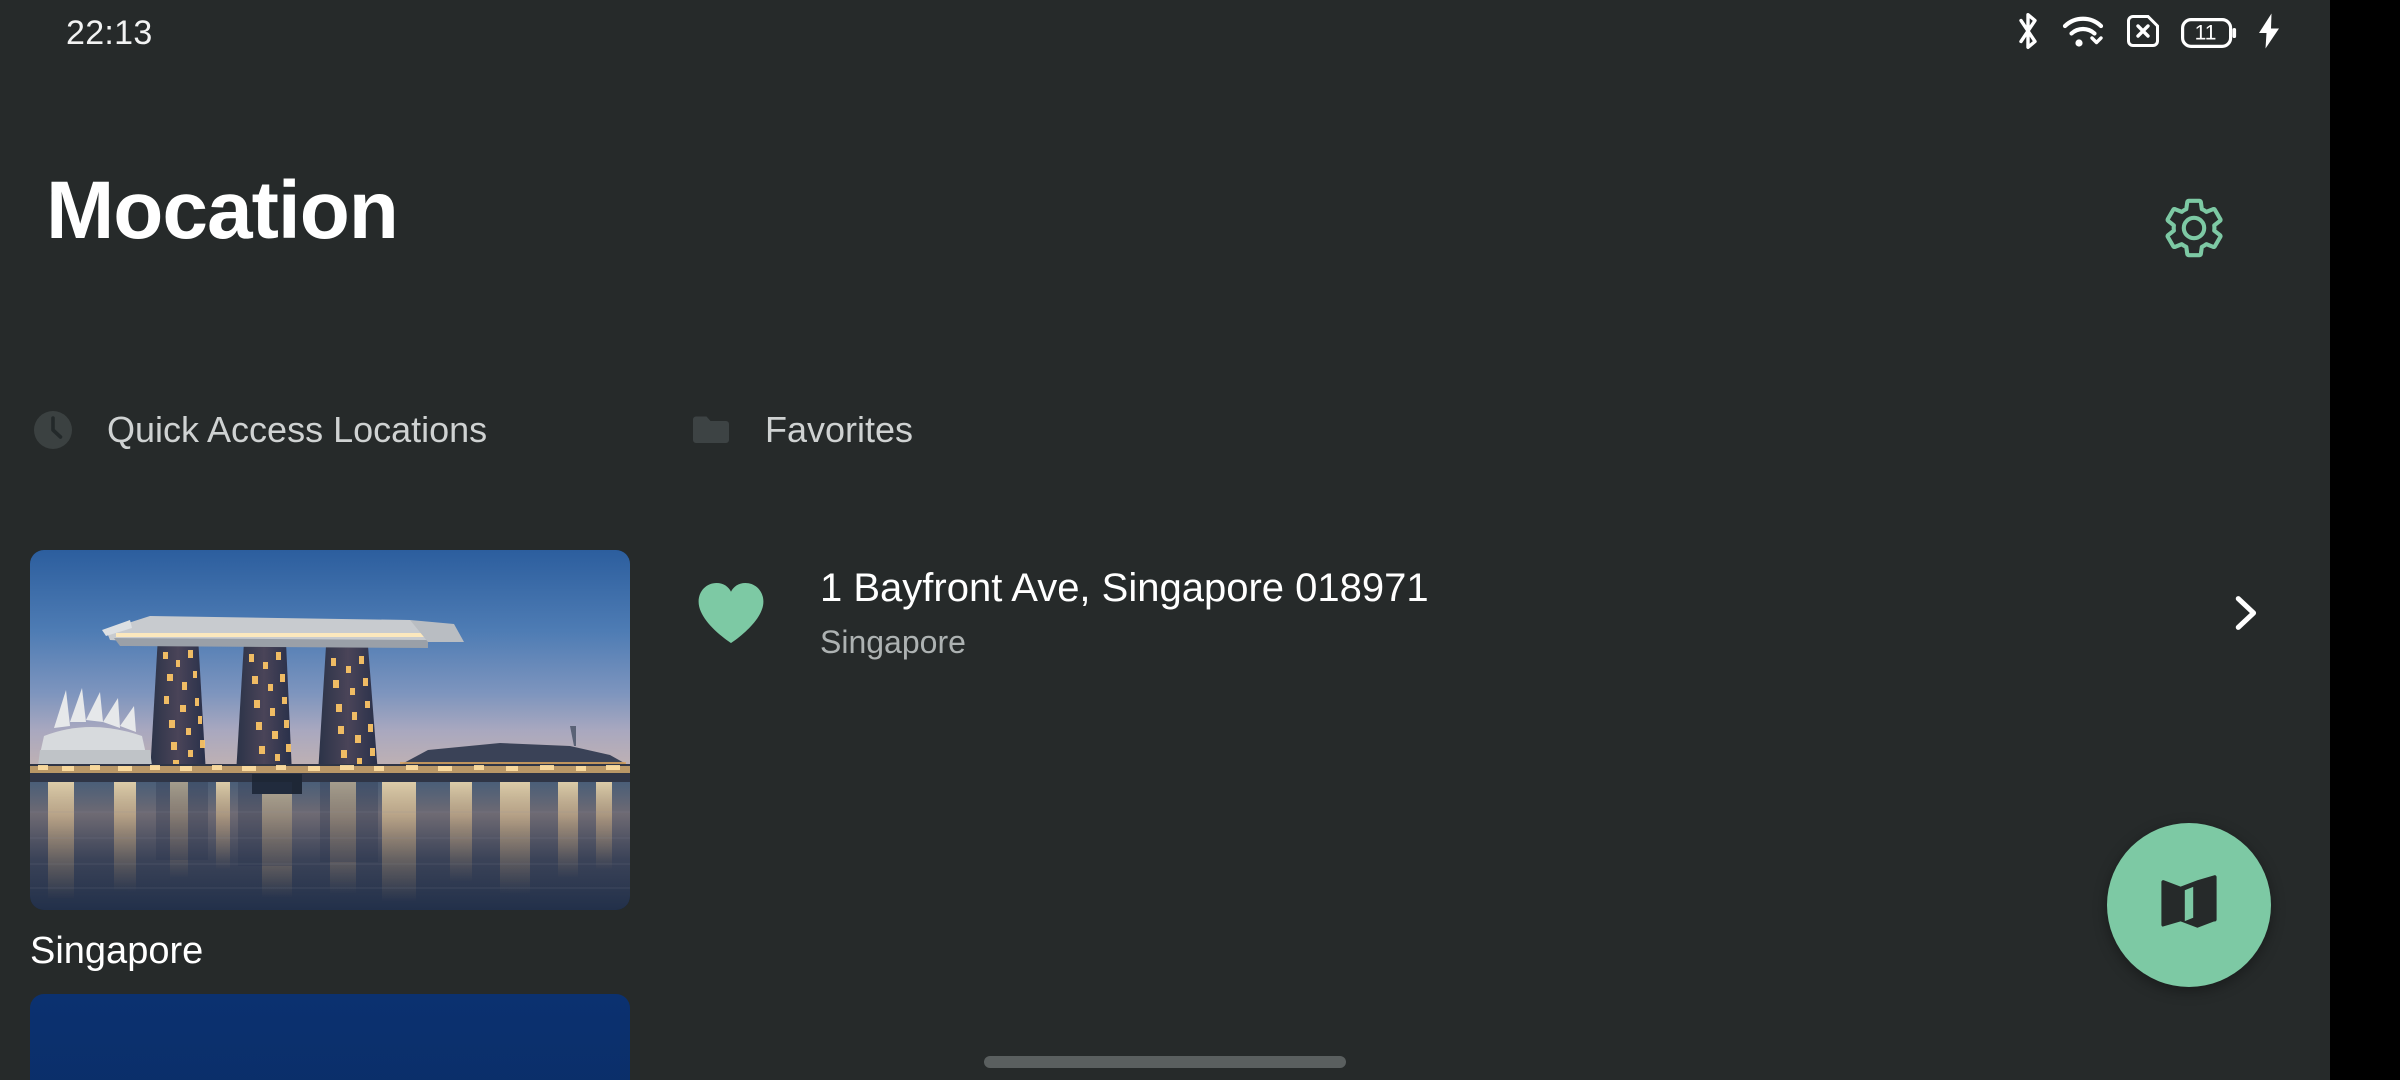 The image size is (2400, 1080). I want to click on status-bar-clock: 22:13, so click(109, 33).